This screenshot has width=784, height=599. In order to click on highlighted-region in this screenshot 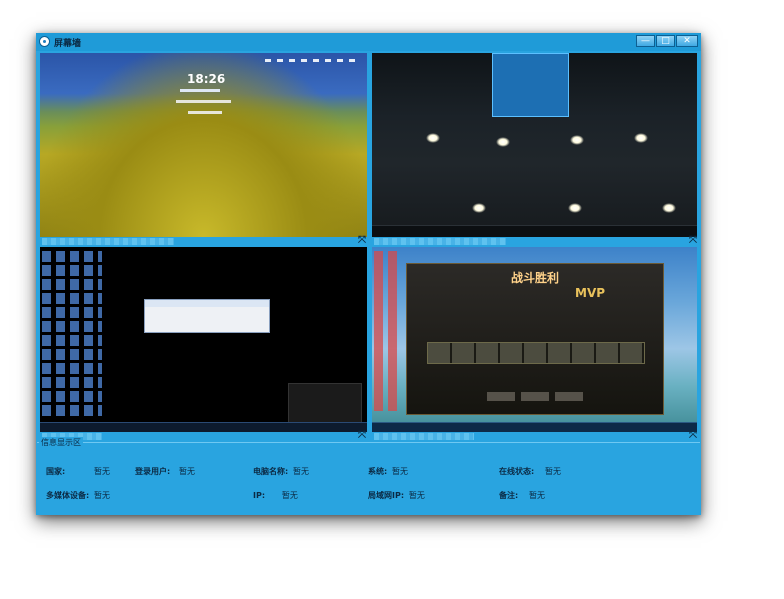, I will do `click(530, 85)`.